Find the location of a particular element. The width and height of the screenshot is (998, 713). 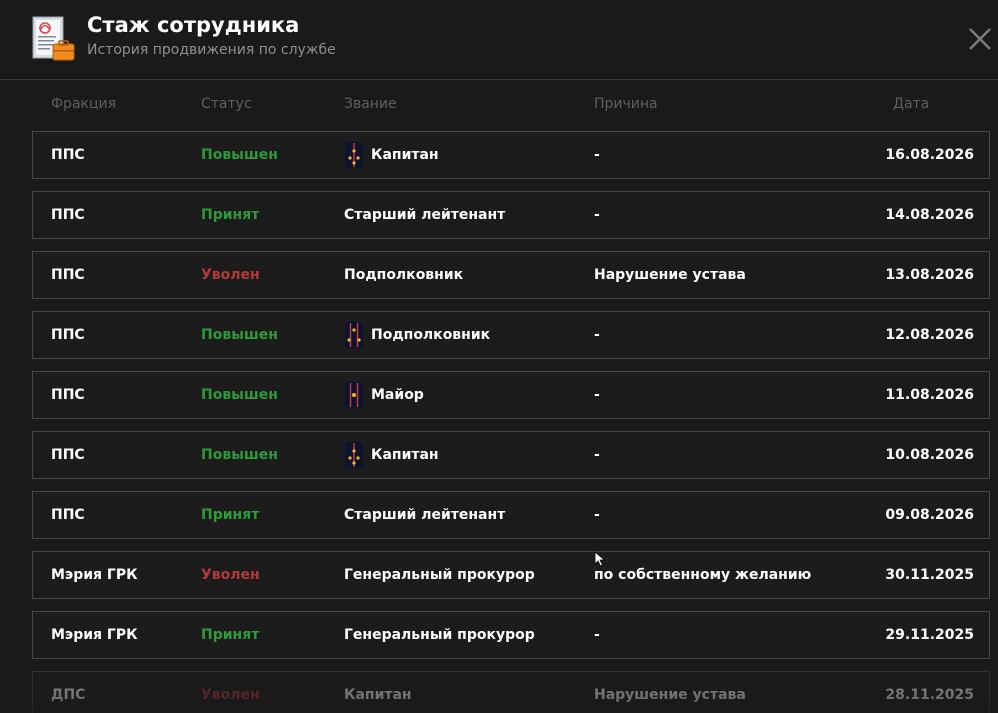

table-header: Фракция Статус Звание Причина Дата is located at coordinates (499, 106).